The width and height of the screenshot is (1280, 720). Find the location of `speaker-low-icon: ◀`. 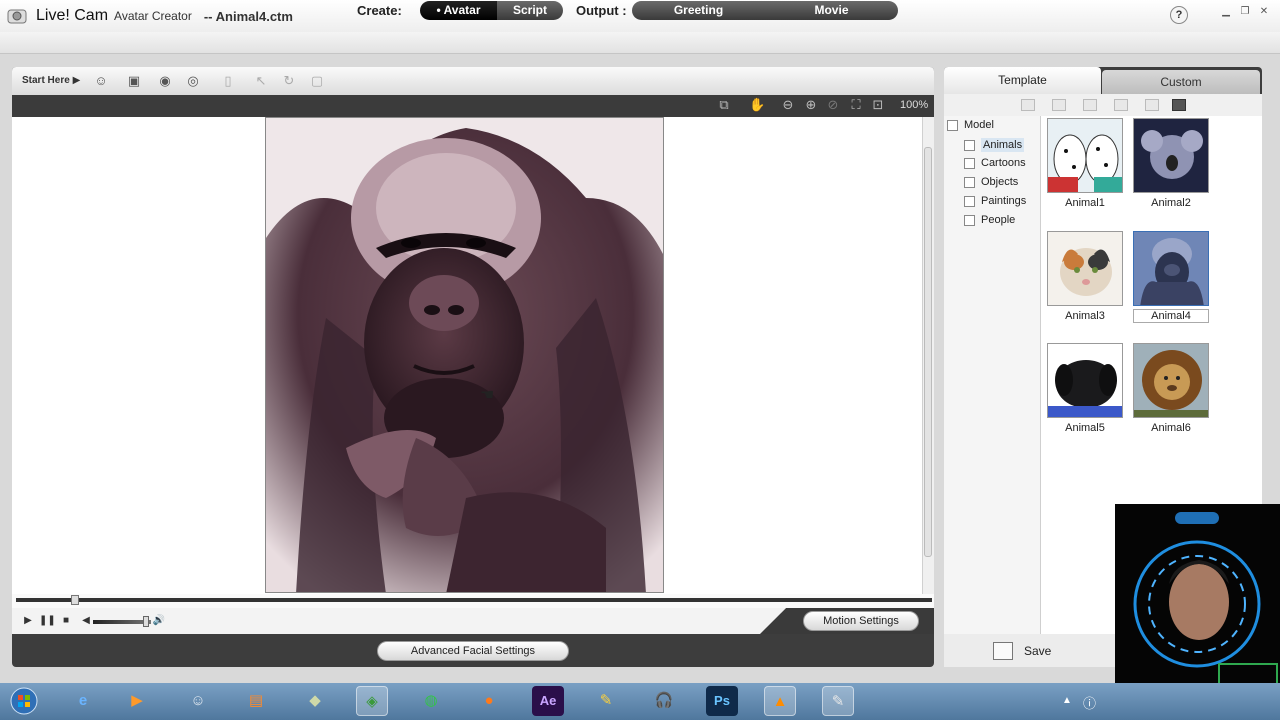

speaker-low-icon: ◀ is located at coordinates (86, 621).